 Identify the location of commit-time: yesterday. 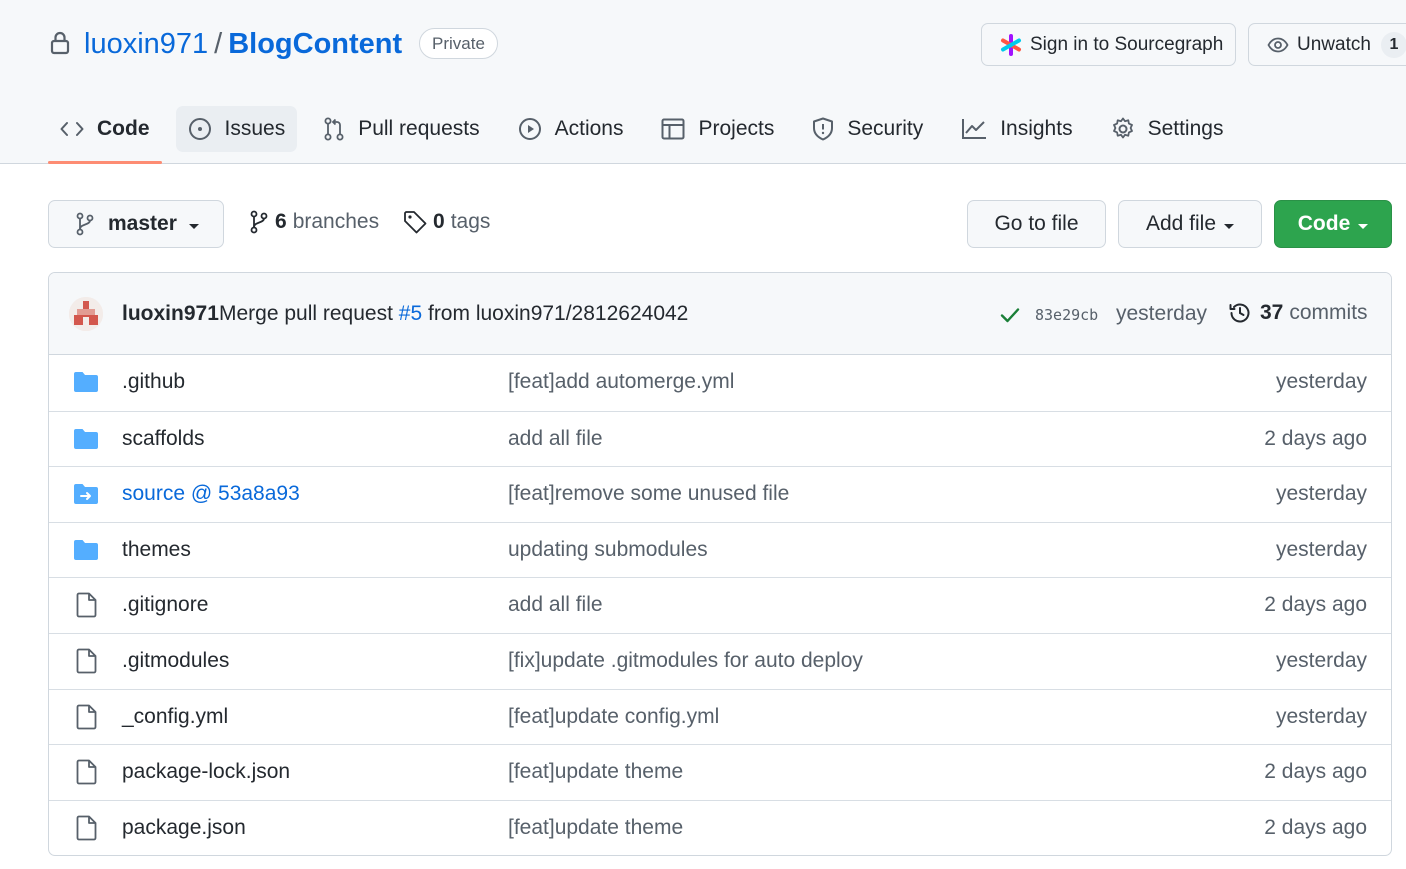
(1162, 313).